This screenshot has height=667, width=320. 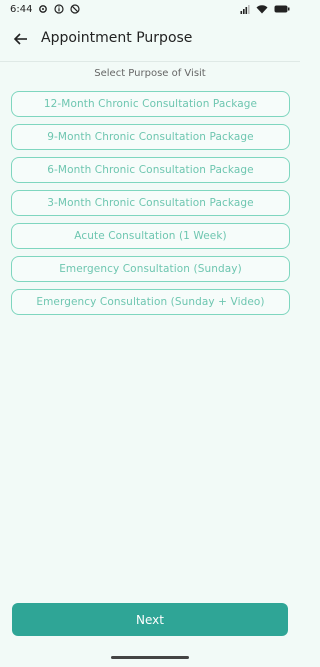 I want to click on settings-icon, so click(x=43, y=9).